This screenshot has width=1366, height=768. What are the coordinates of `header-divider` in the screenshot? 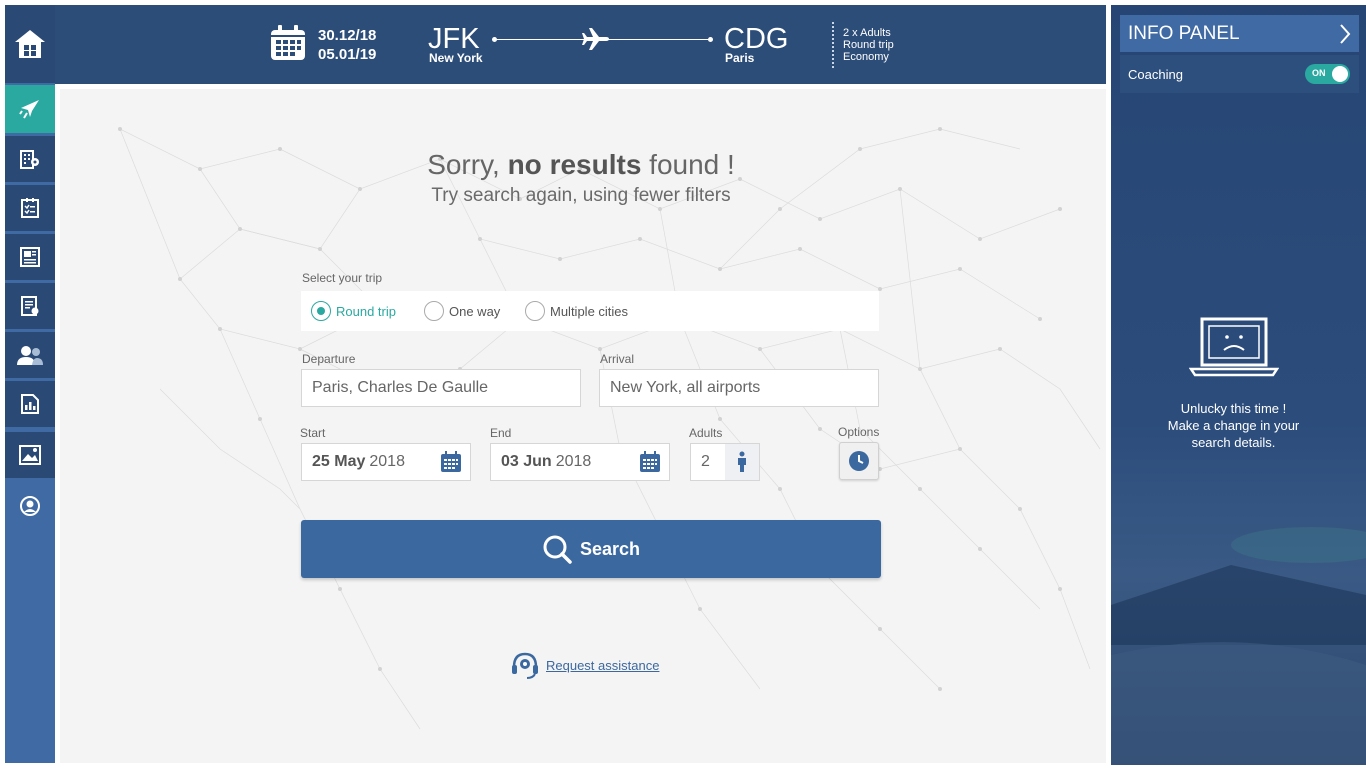 It's located at (833, 45).